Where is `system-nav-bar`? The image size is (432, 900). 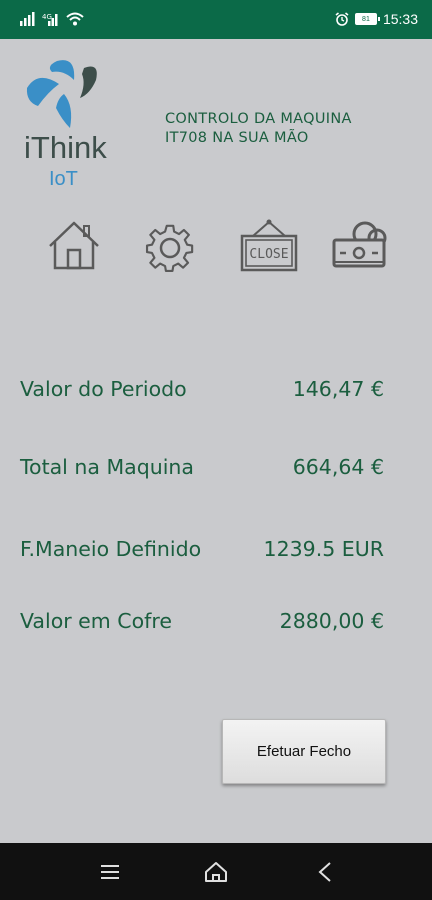 system-nav-bar is located at coordinates (216, 871).